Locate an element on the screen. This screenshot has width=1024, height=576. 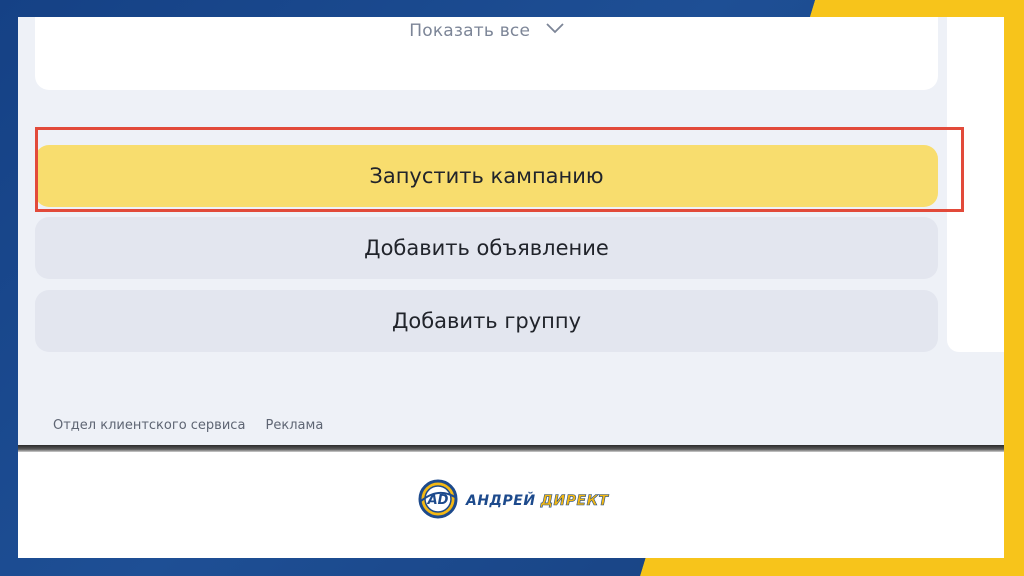
show-all-label: Показать все is located at coordinates (470, 31).